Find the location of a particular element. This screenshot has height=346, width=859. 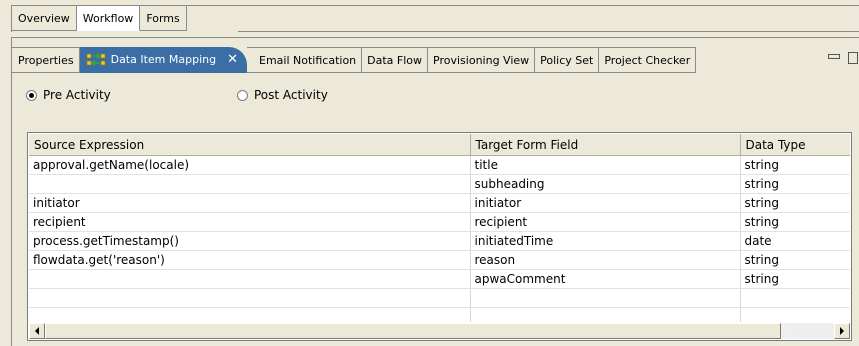

source-expression-cell: recipient is located at coordinates (250, 222).